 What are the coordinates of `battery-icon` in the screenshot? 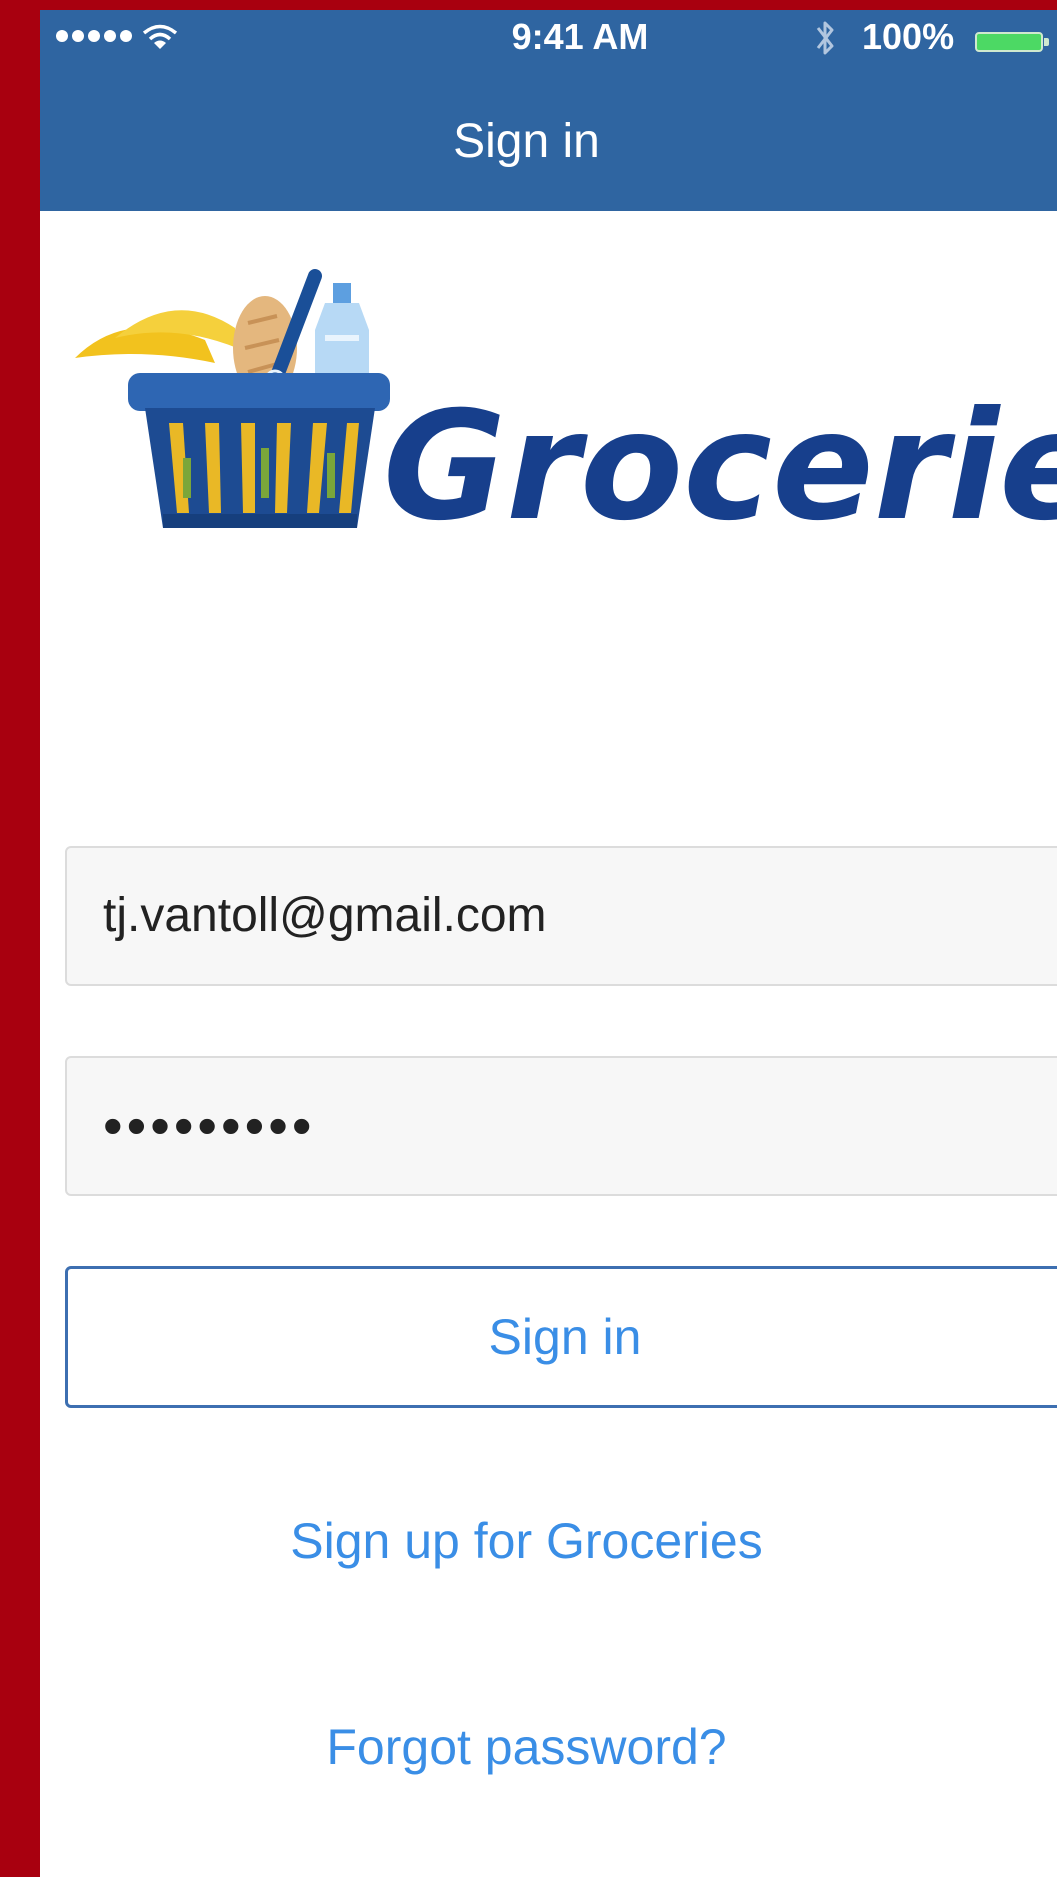 It's located at (1009, 42).